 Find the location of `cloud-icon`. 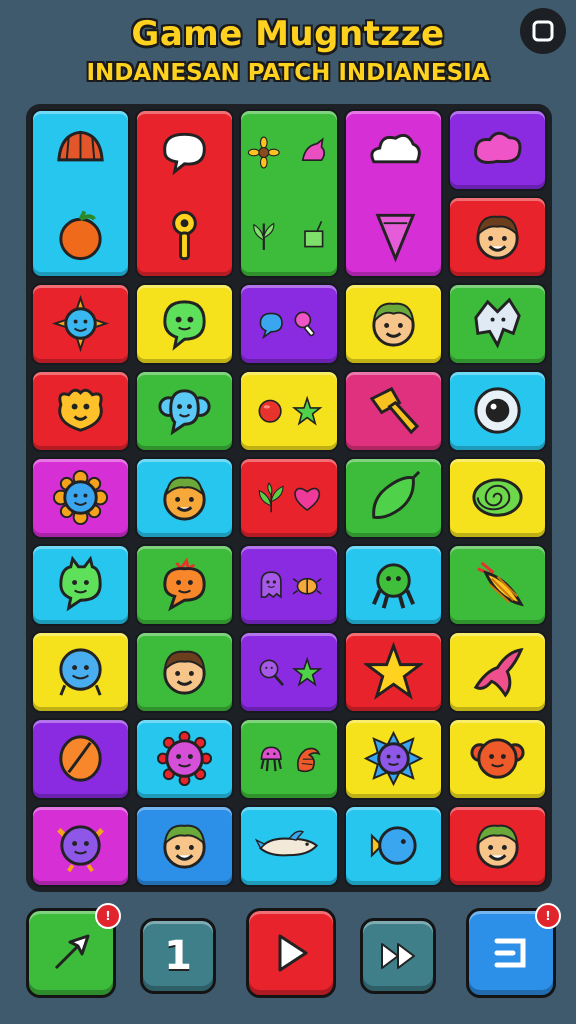

cloud-icon is located at coordinates (395, 149).